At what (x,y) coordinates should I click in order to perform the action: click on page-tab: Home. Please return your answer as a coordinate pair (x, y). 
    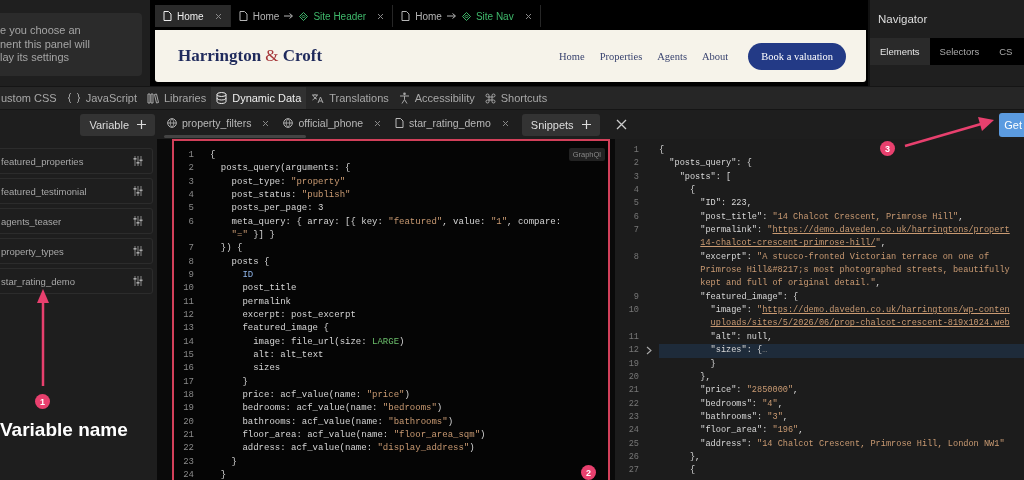
    Looking at the image, I should click on (193, 16).